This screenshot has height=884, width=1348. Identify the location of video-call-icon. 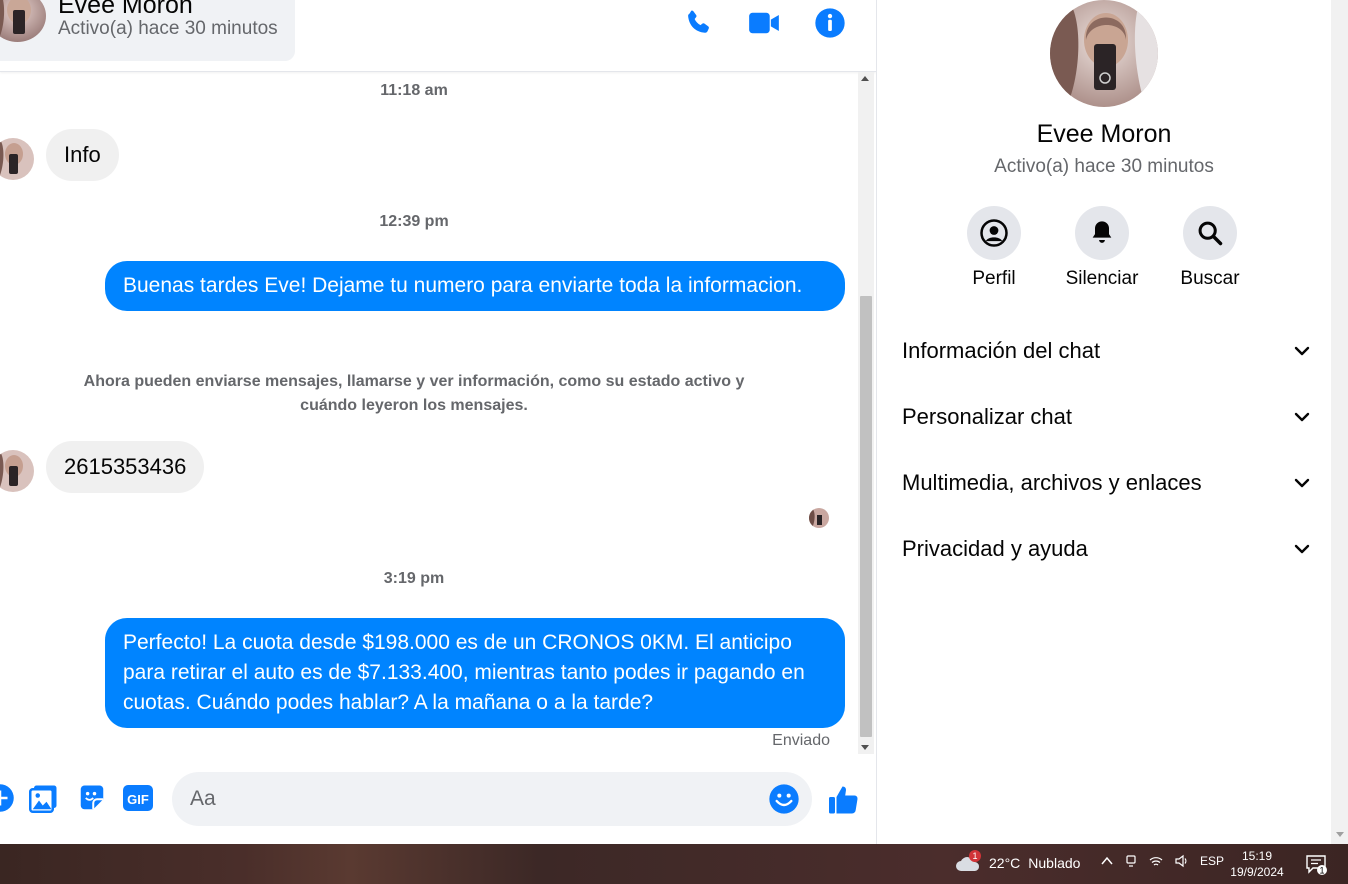
(764, 23).